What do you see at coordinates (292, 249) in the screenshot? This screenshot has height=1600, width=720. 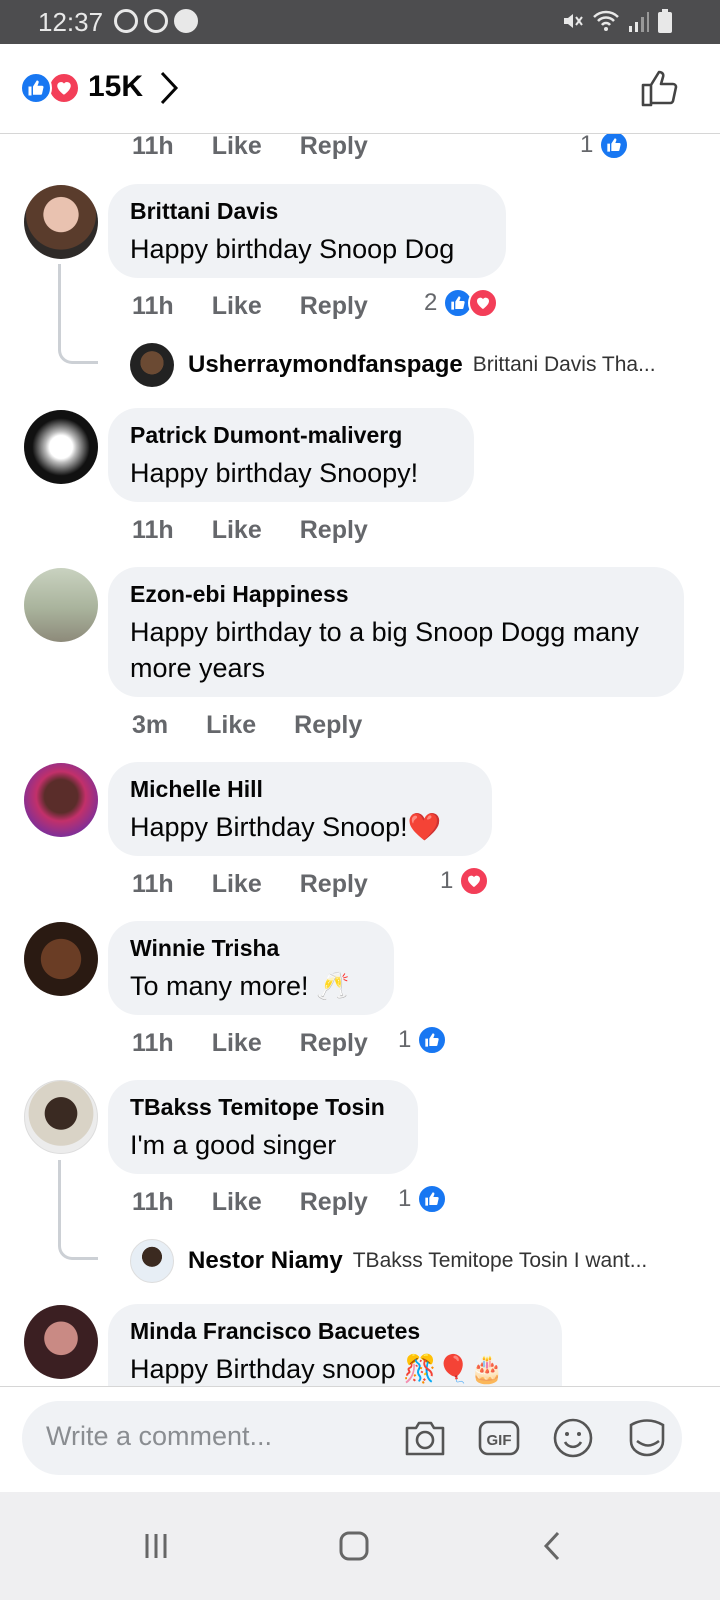 I see `comment-text: Happy birthday Snoop Dog` at bounding box center [292, 249].